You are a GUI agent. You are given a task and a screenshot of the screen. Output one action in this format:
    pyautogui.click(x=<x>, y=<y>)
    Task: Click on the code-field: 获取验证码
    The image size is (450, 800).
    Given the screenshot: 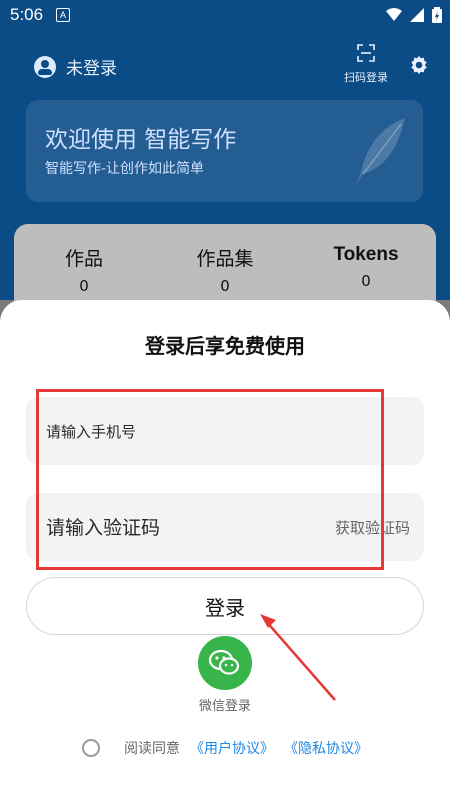 What is the action you would take?
    pyautogui.click(x=225, y=528)
    